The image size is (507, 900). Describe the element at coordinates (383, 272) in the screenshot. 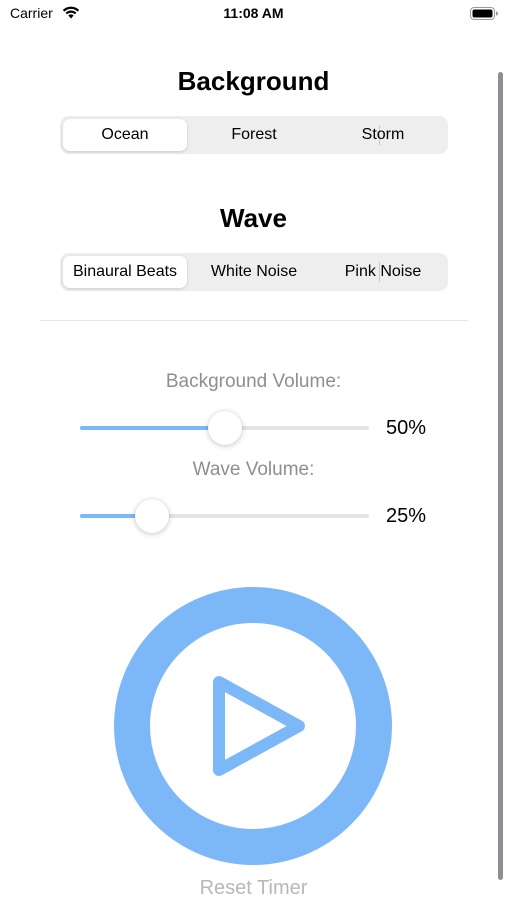

I see `segment-pink-noise: Pink Noise` at that location.